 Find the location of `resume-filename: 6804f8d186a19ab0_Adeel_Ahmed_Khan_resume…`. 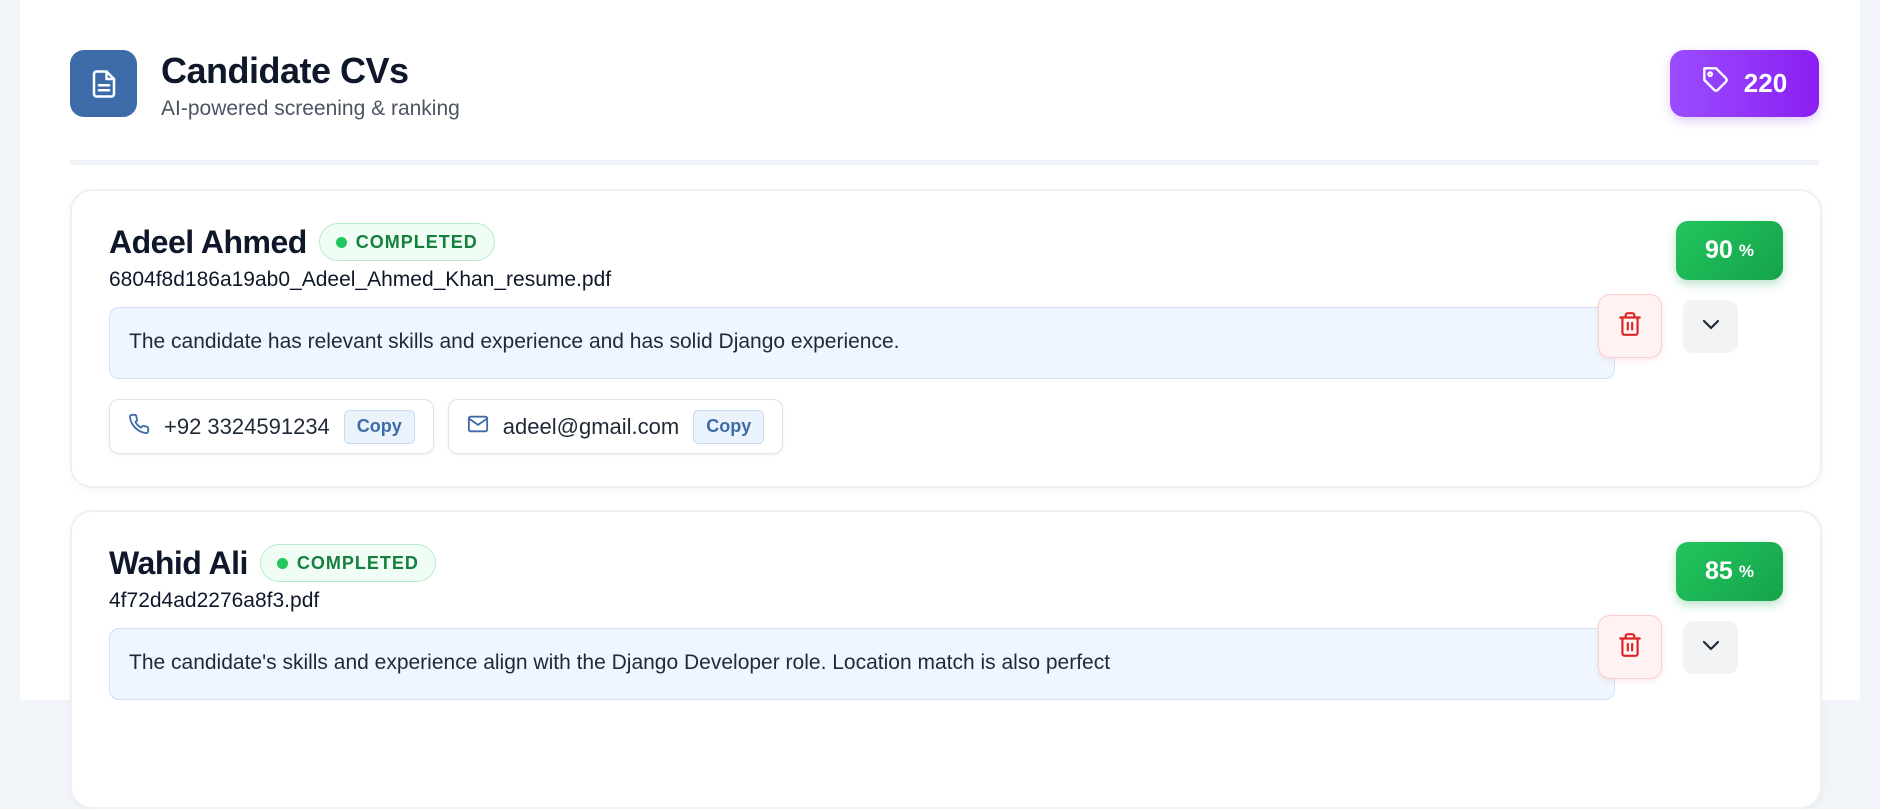

resume-filename: 6804f8d186a19ab0_Adeel_Ahmed_Khan_resume… is located at coordinates (360, 279).